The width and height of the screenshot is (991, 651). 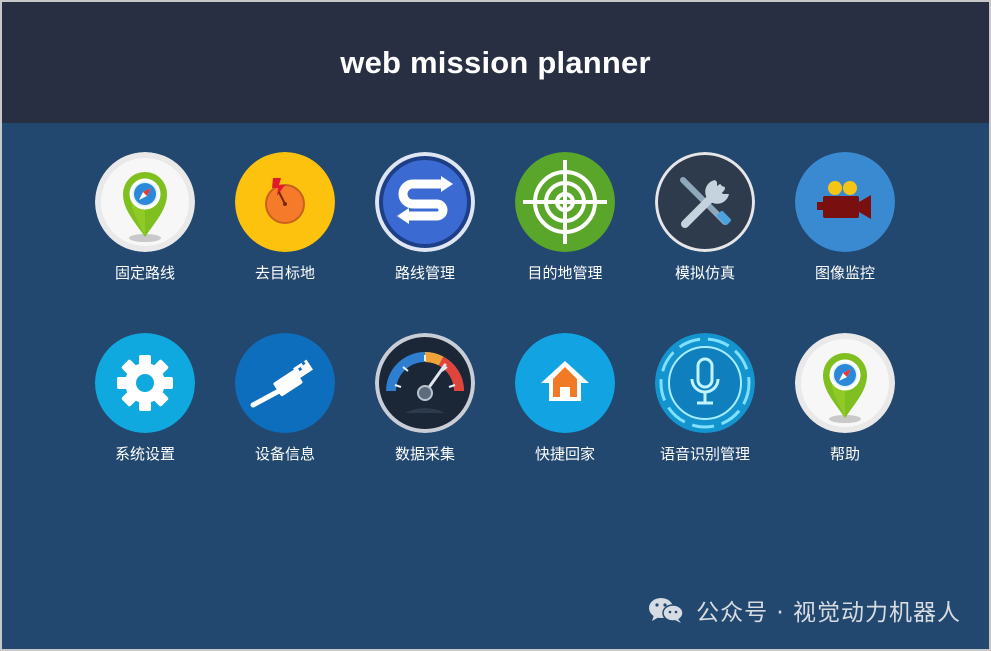 I want to click on tile-image-monitoring: 图像监控, so click(x=845, y=217).